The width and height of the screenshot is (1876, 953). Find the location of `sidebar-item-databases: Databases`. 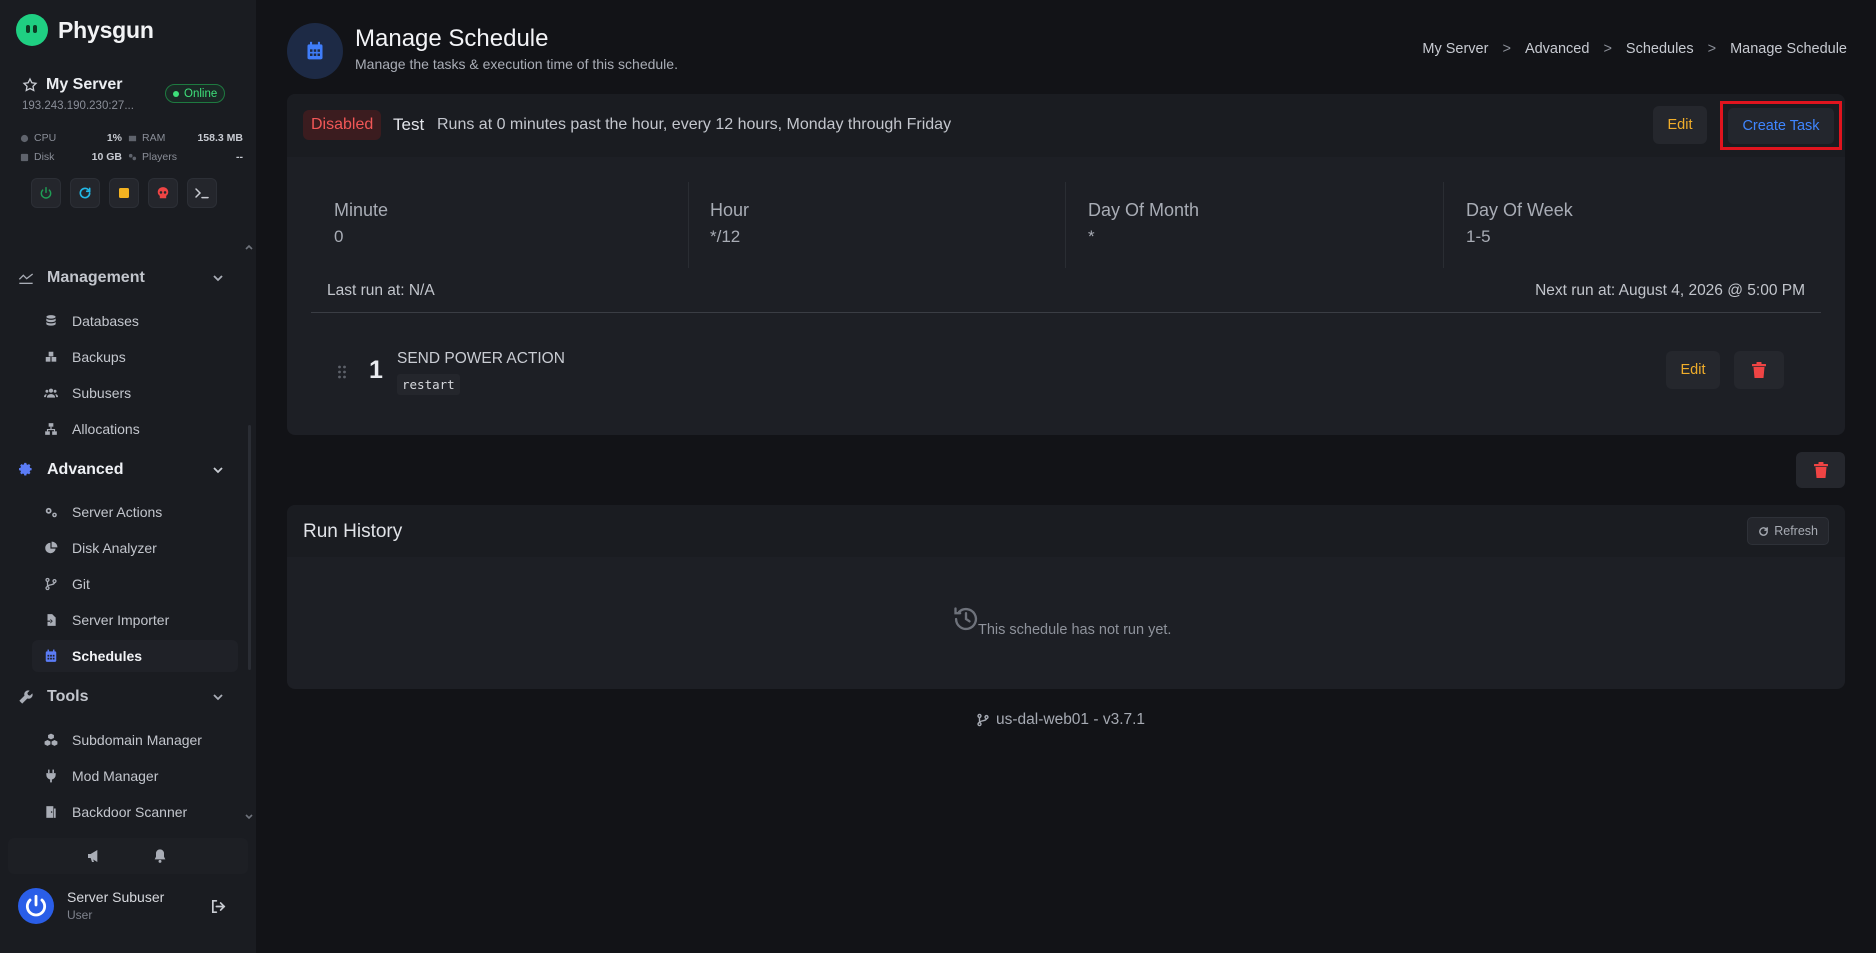

sidebar-item-databases: Databases is located at coordinates (135, 321).